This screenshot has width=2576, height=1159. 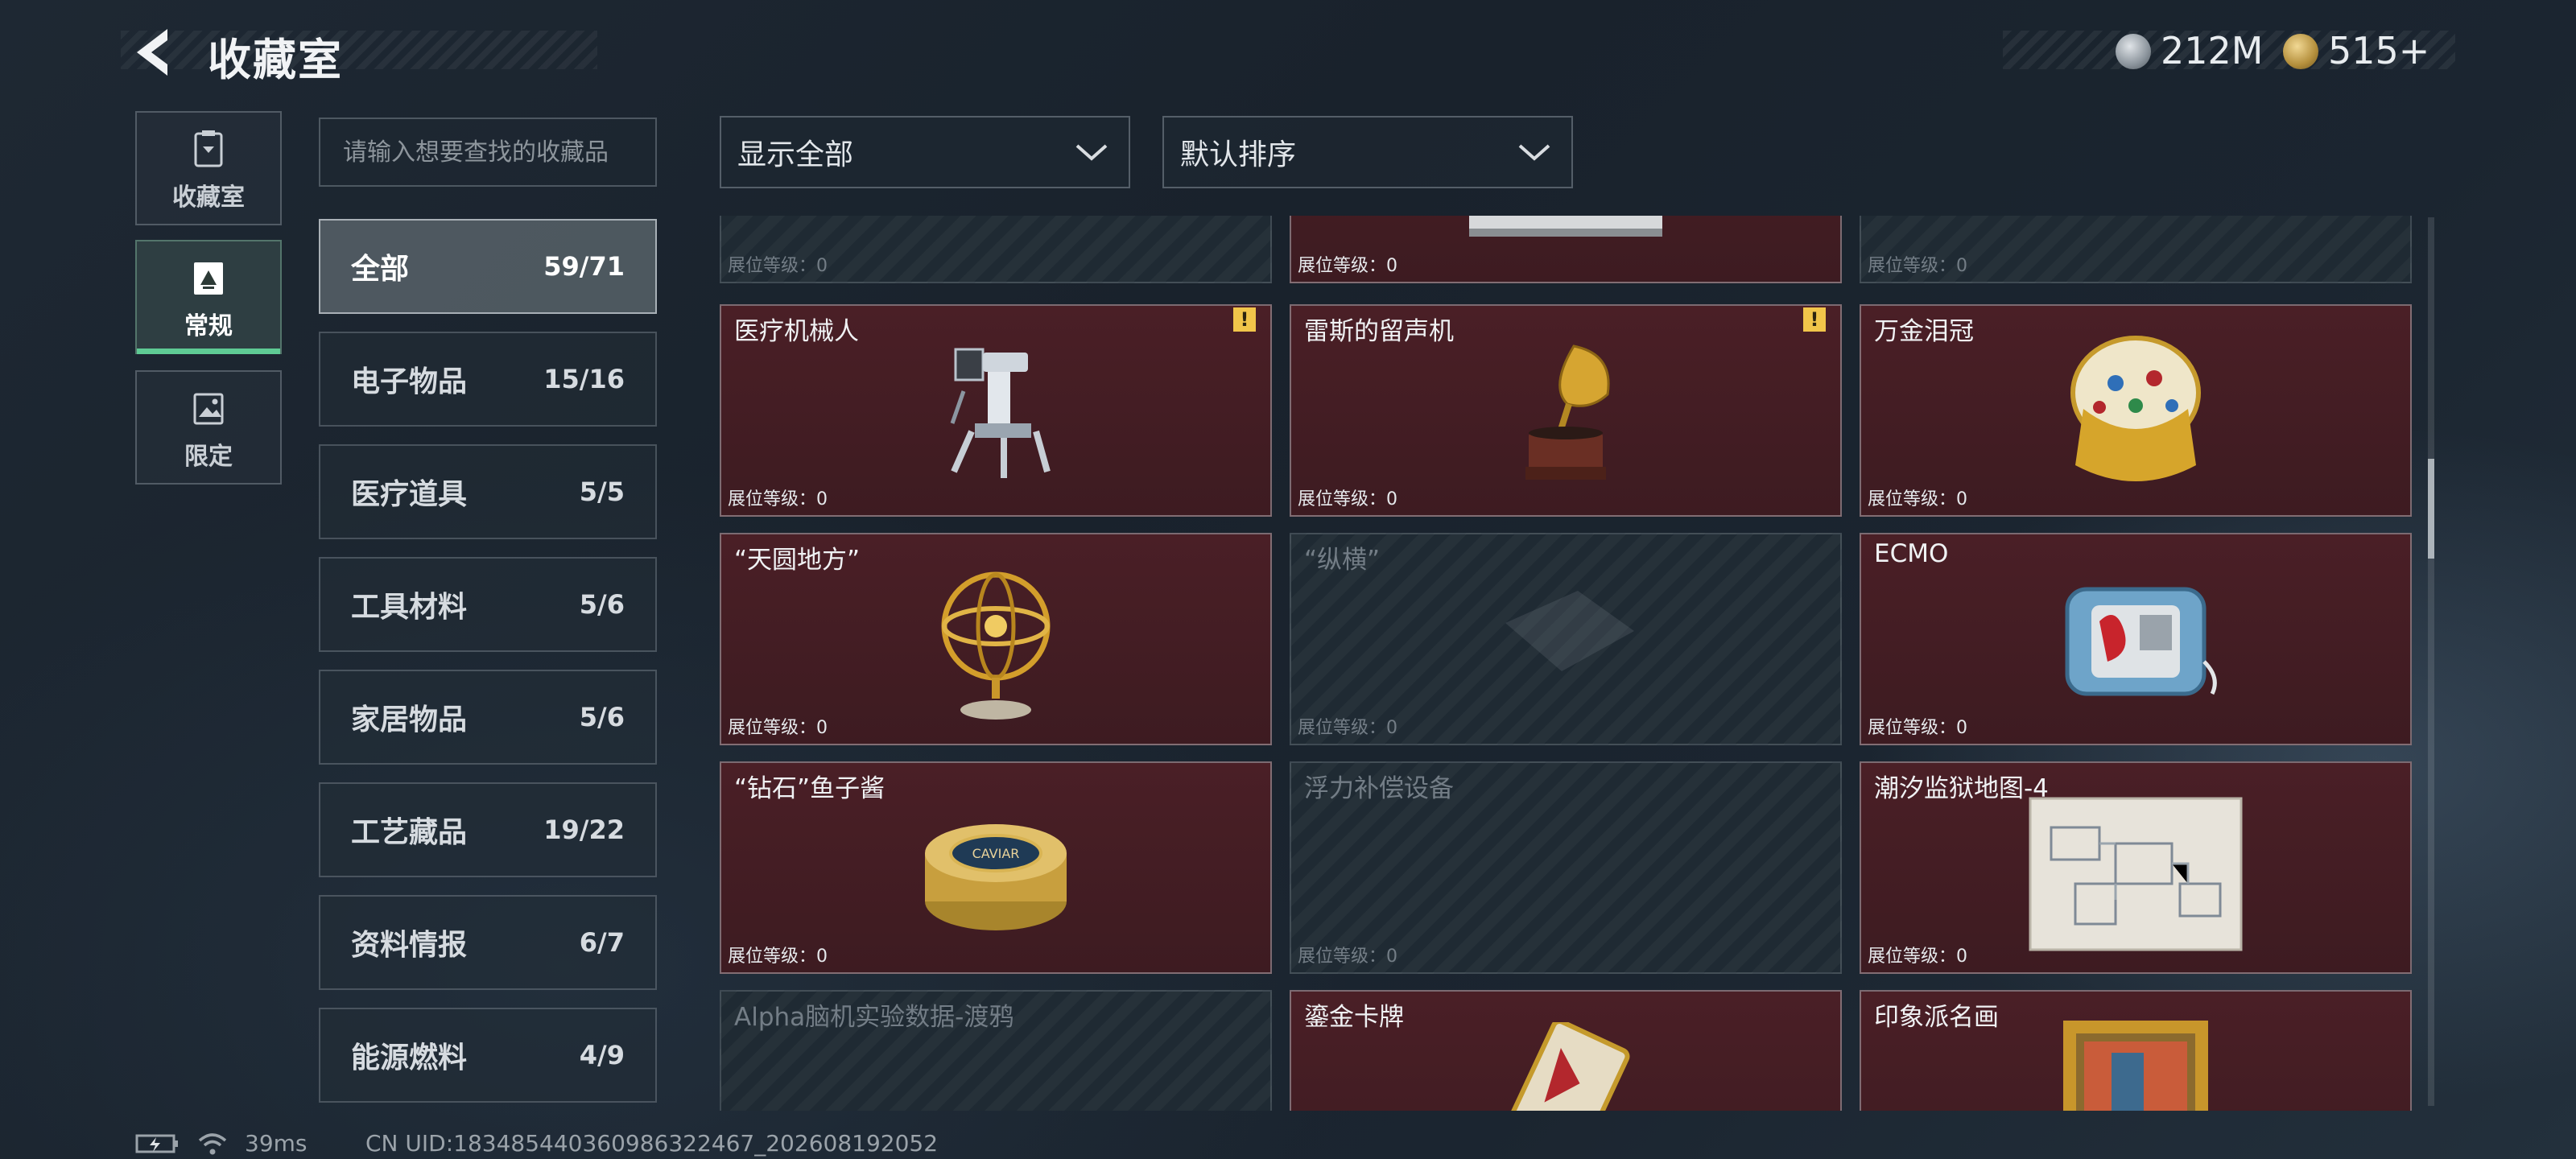 I want to click on tab-label: 限定, so click(x=208, y=457).